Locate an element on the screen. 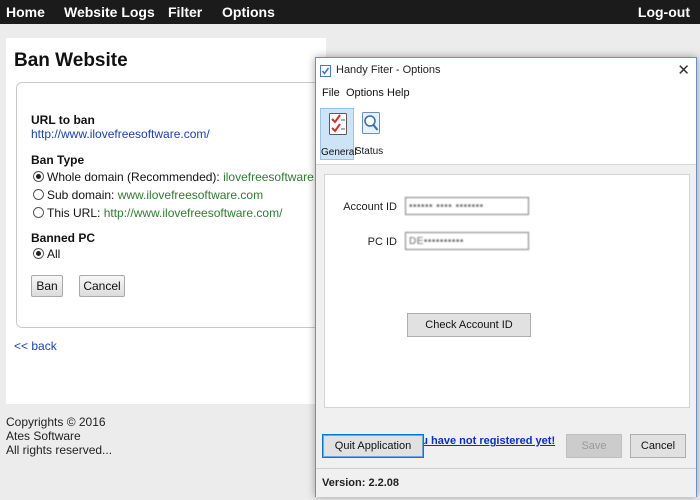  url-label: URL to ban is located at coordinates (63, 120).